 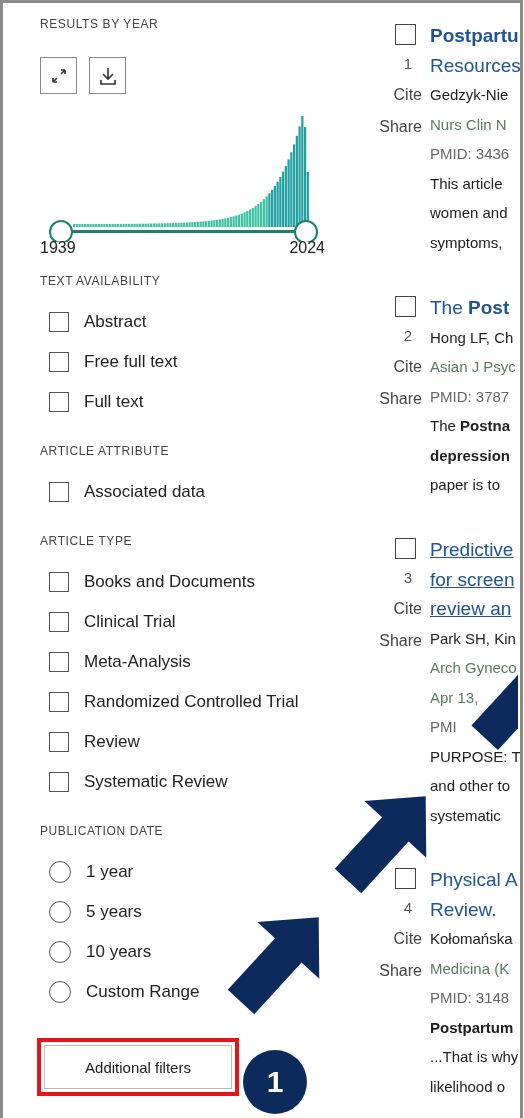 I want to click on article-title-link: review an, so click(x=475, y=609).